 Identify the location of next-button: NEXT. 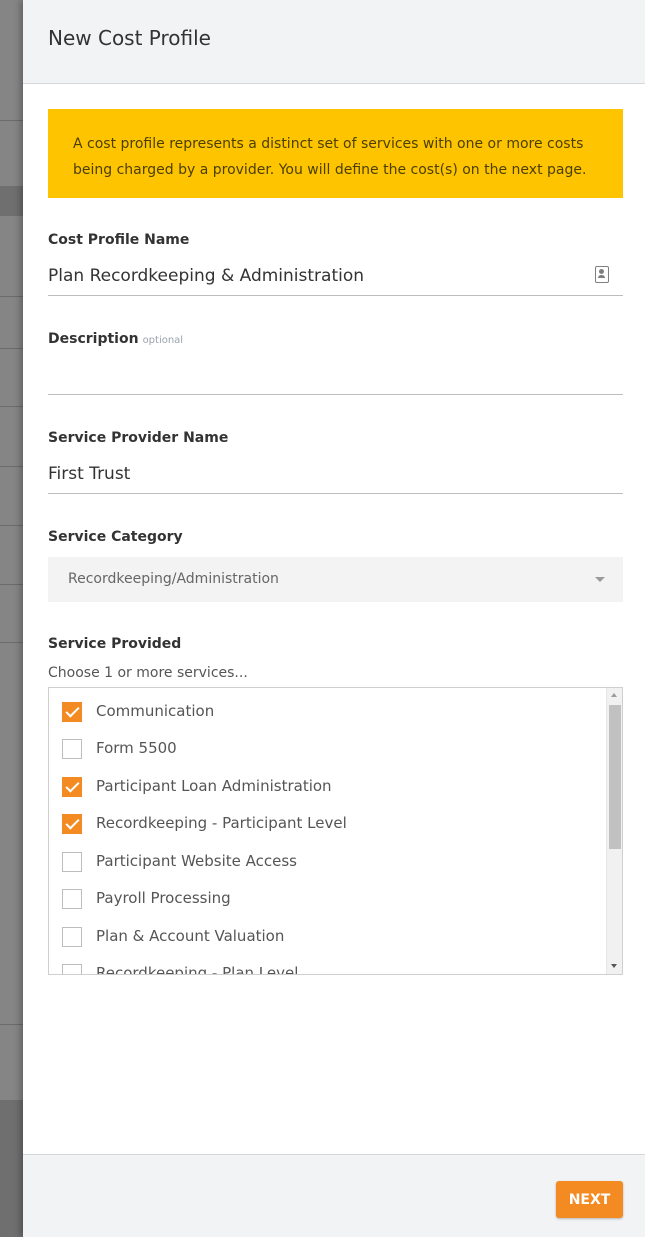
(589, 1199).